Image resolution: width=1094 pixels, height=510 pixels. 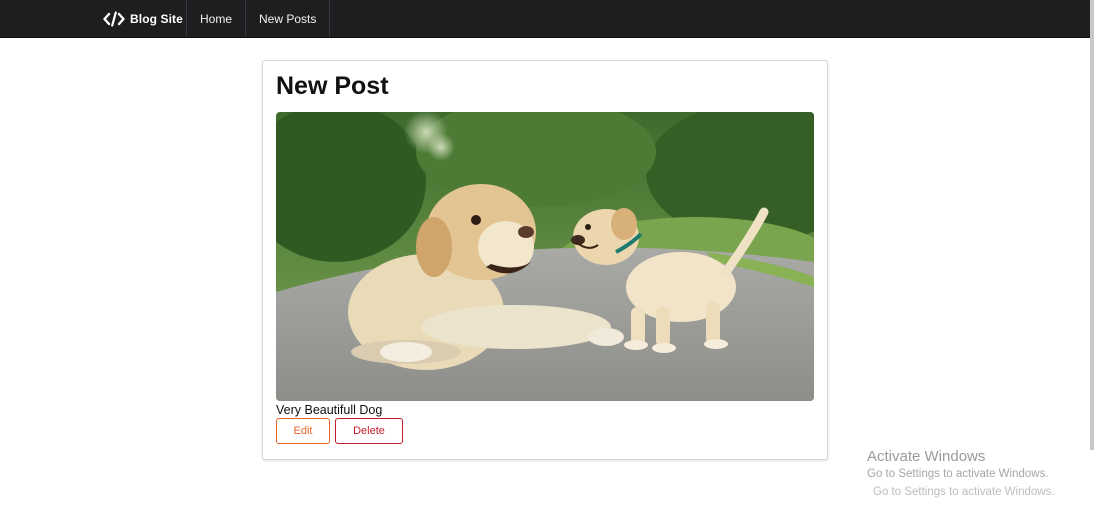 I want to click on nav-links: Home New Posts, so click(x=258, y=18).